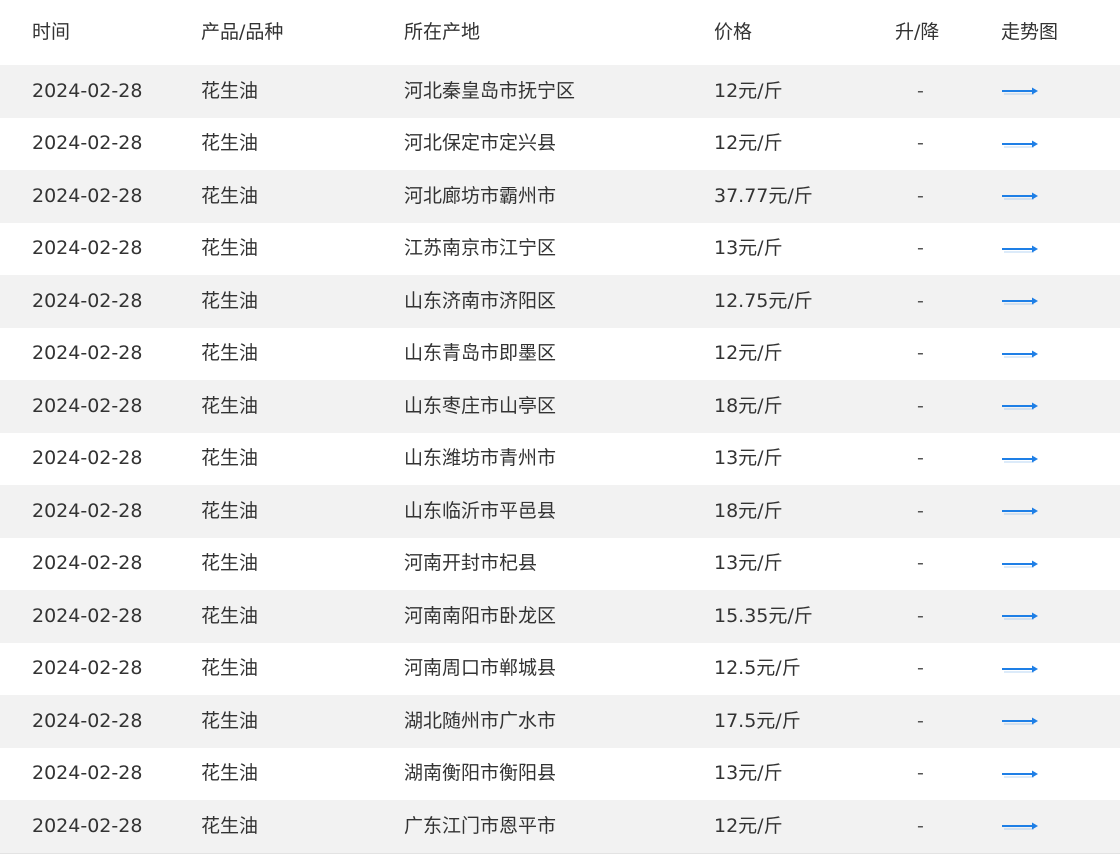 The height and width of the screenshot is (857, 1120). I want to click on header-origin: 所在产地, so click(442, 32).